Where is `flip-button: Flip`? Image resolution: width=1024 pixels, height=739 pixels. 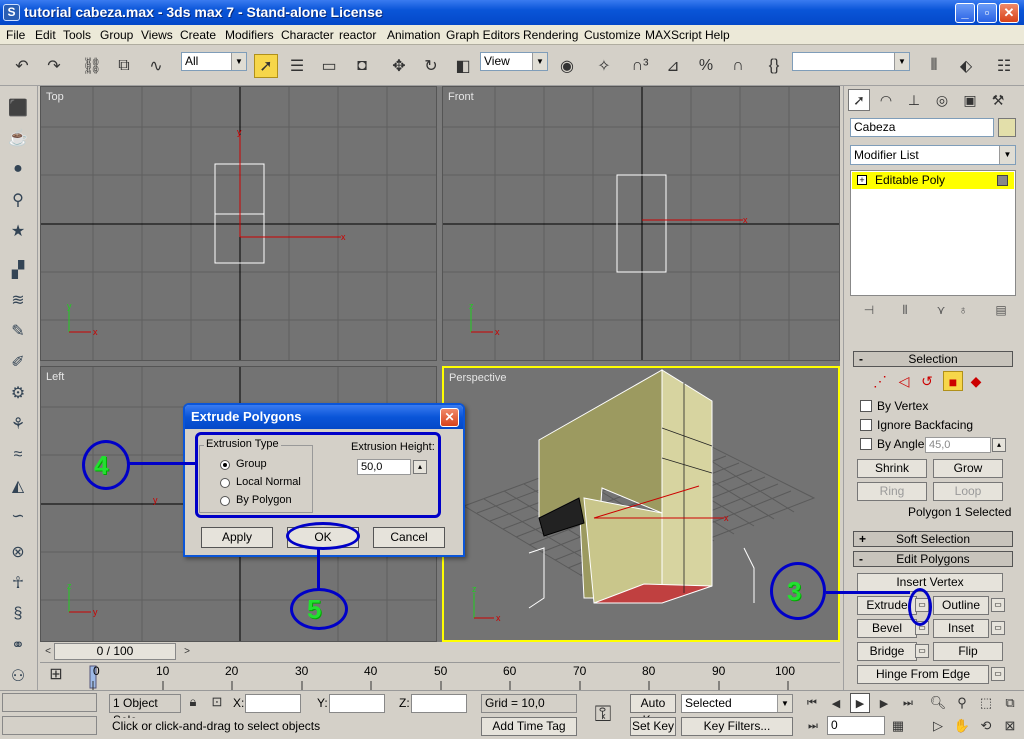 flip-button: Flip is located at coordinates (968, 651).